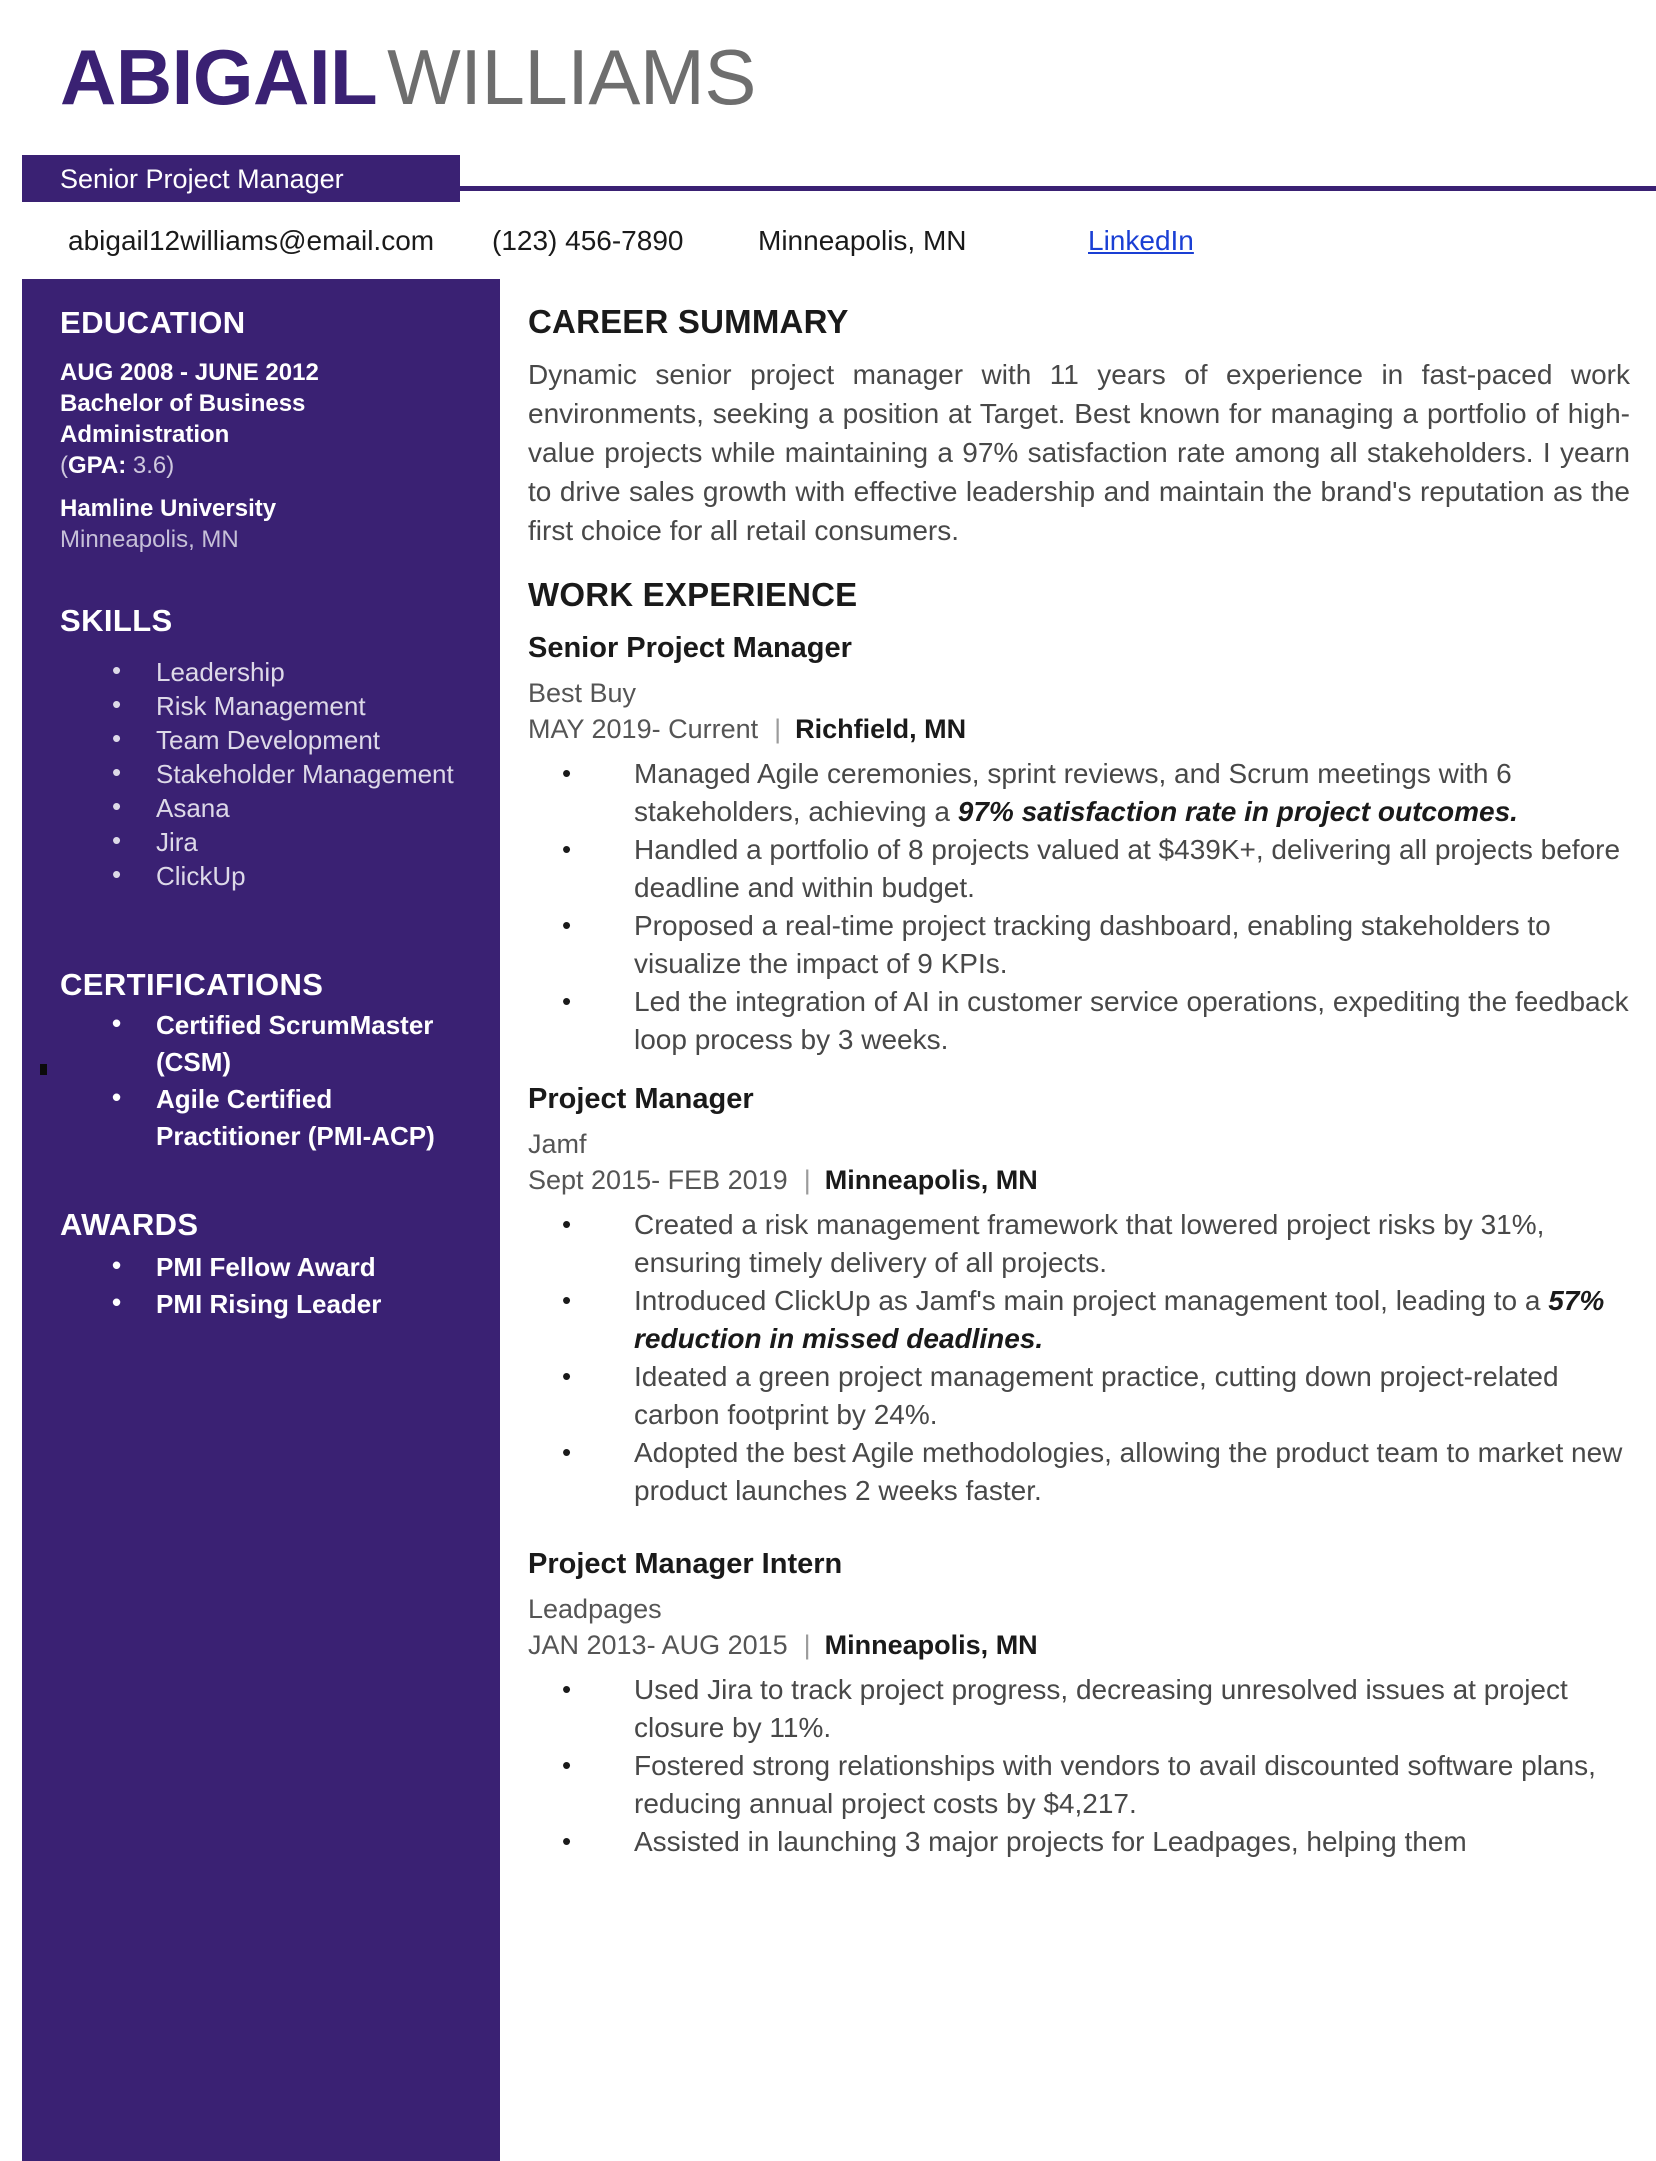 This screenshot has width=1656, height=2161. Describe the element at coordinates (641, 1099) in the screenshot. I see `job-title: Project Manager` at that location.